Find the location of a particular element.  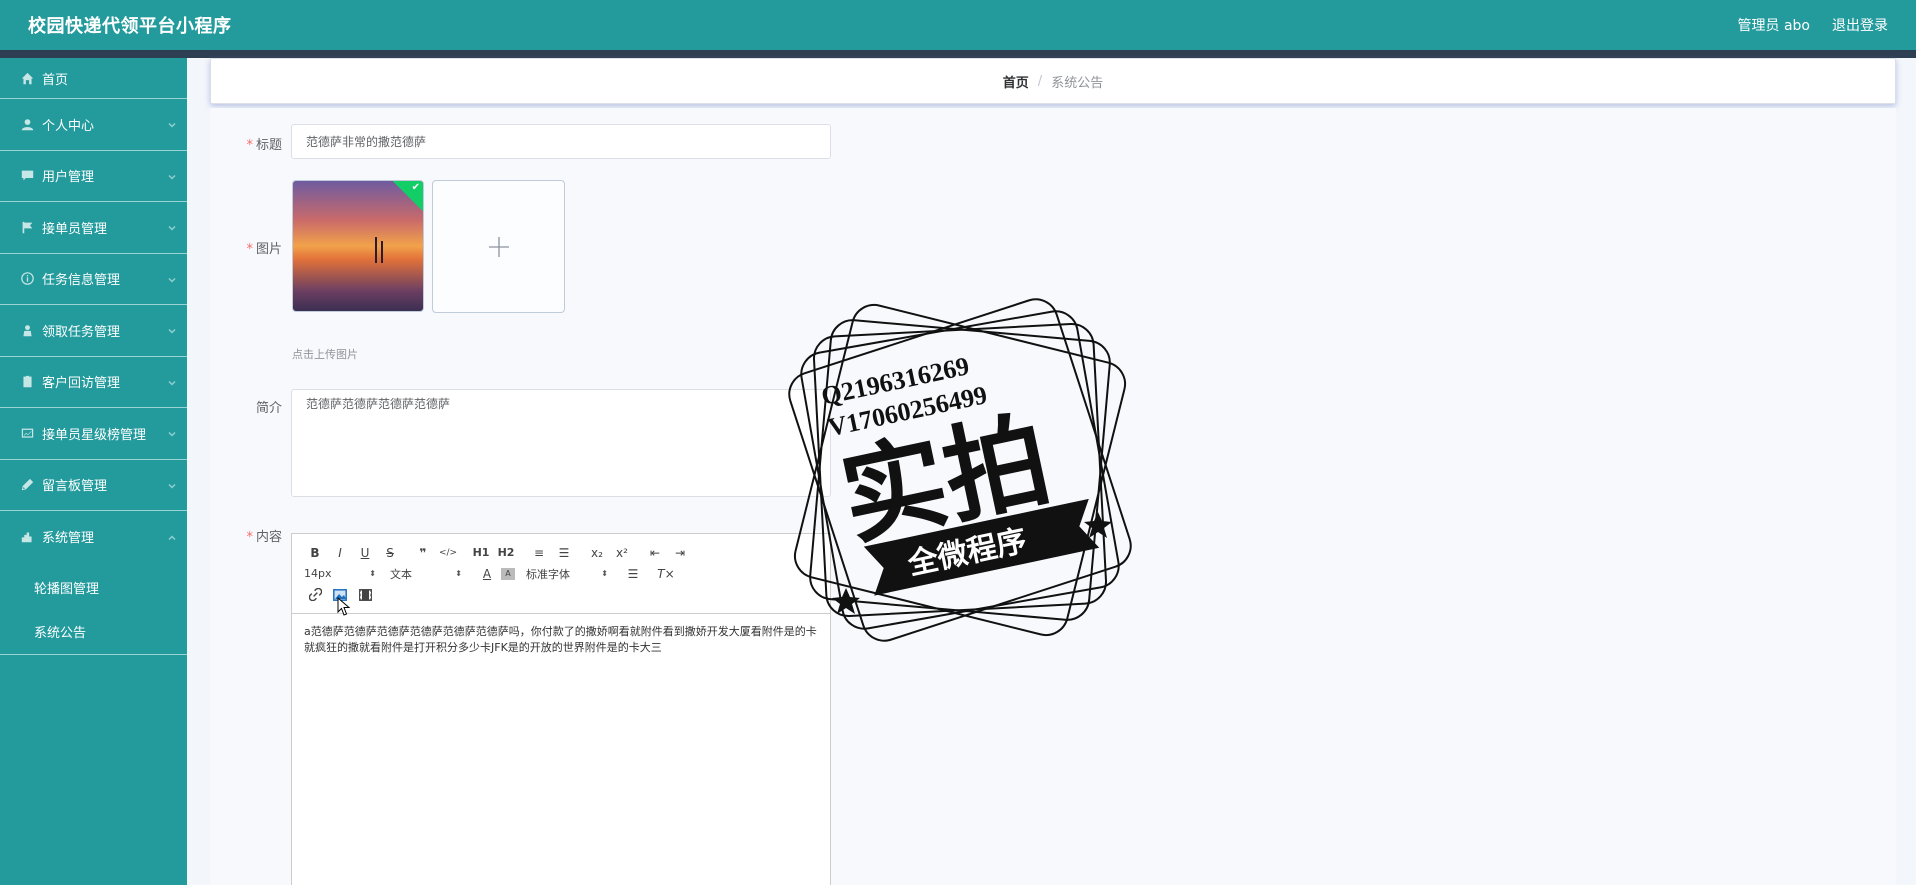

header1-button: H1 is located at coordinates (481, 553).